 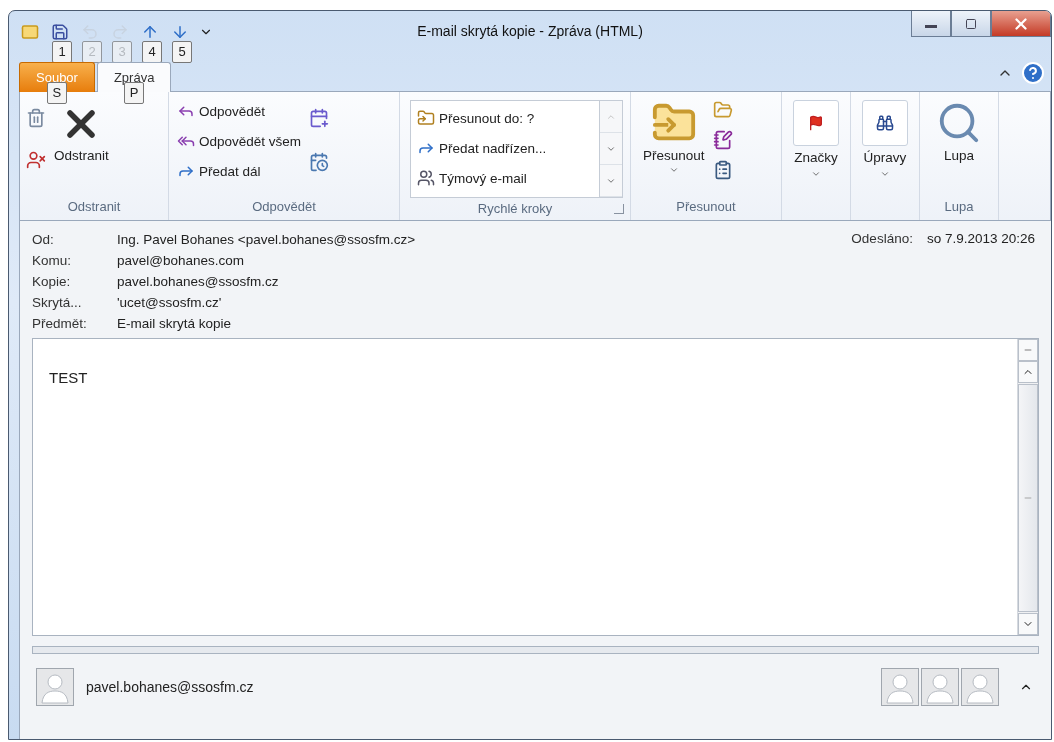 What do you see at coordinates (959, 207) in the screenshot?
I see `group-label: Lupa` at bounding box center [959, 207].